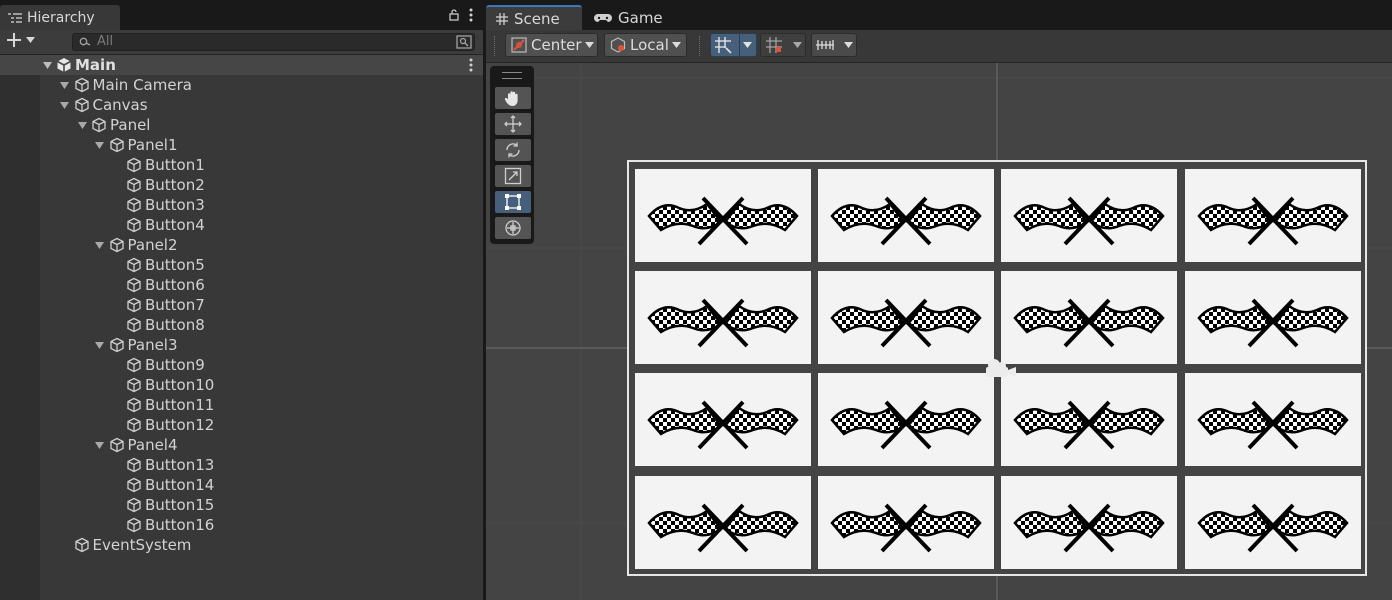  What do you see at coordinates (513, 124) in the screenshot?
I see `move-tool-button` at bounding box center [513, 124].